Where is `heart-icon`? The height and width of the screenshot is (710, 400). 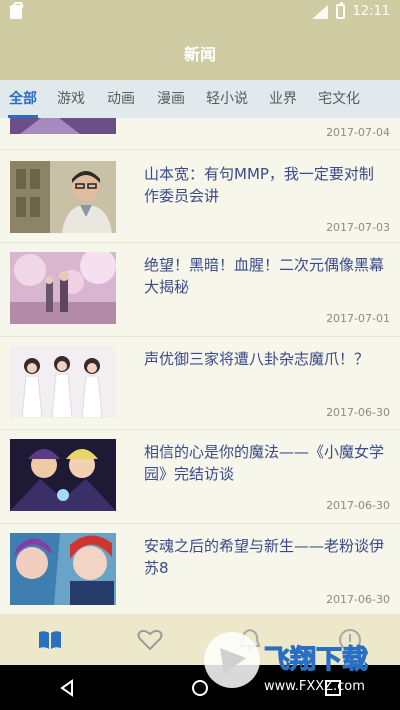 heart-icon is located at coordinates (150, 640).